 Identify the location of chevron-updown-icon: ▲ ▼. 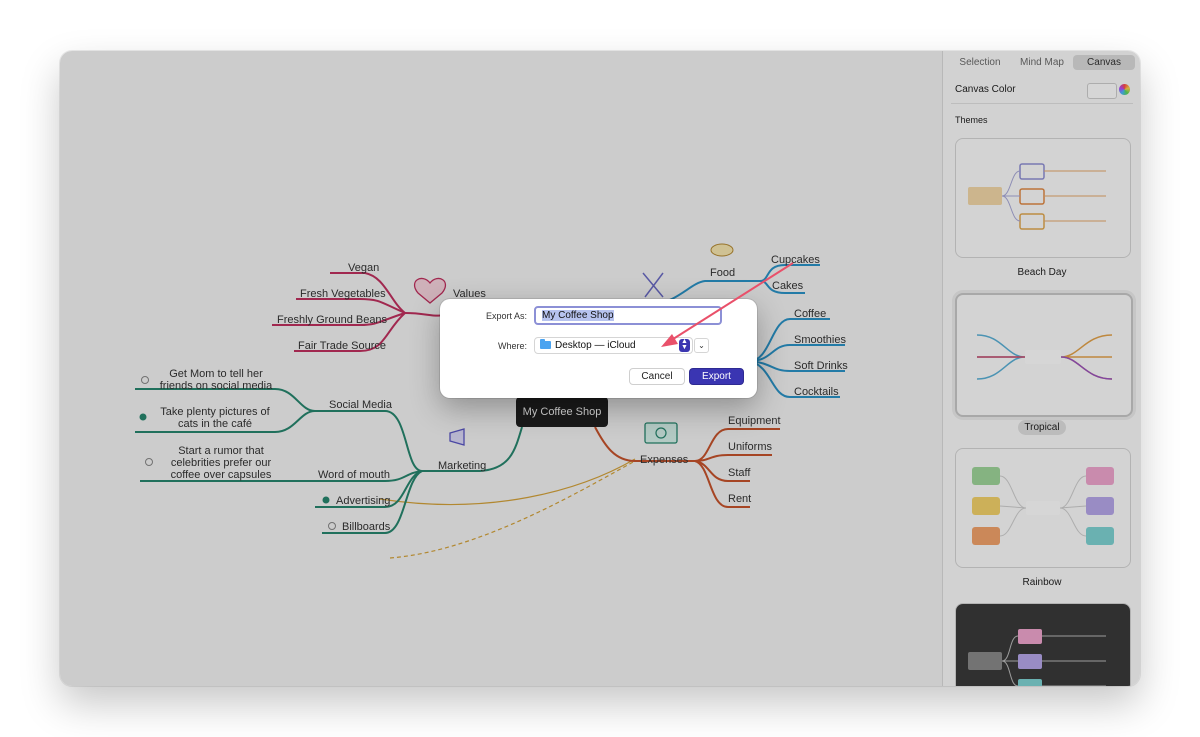
(684, 345).